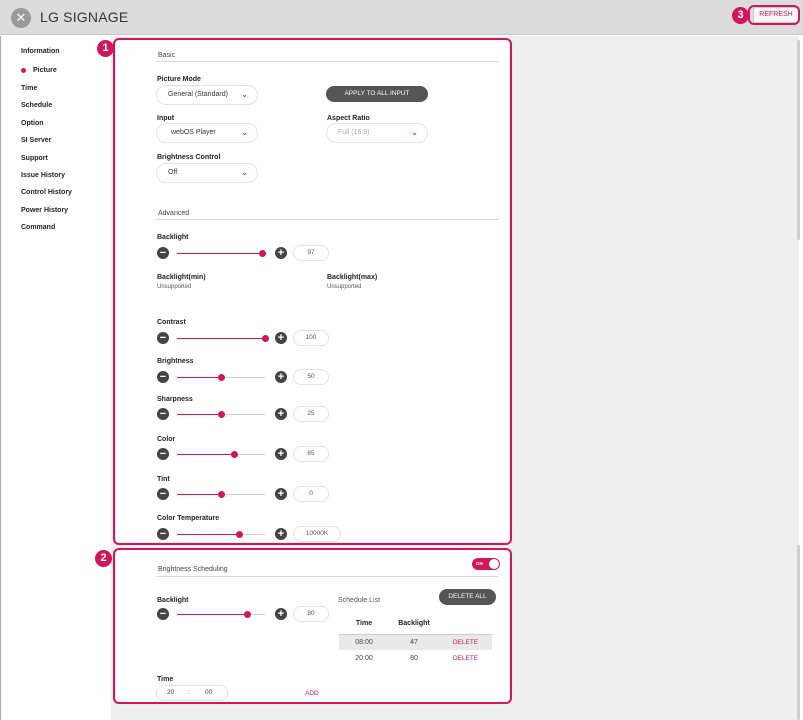 The width and height of the screenshot is (803, 720). What do you see at coordinates (327, 61) in the screenshot?
I see `basic-divider` at bounding box center [327, 61].